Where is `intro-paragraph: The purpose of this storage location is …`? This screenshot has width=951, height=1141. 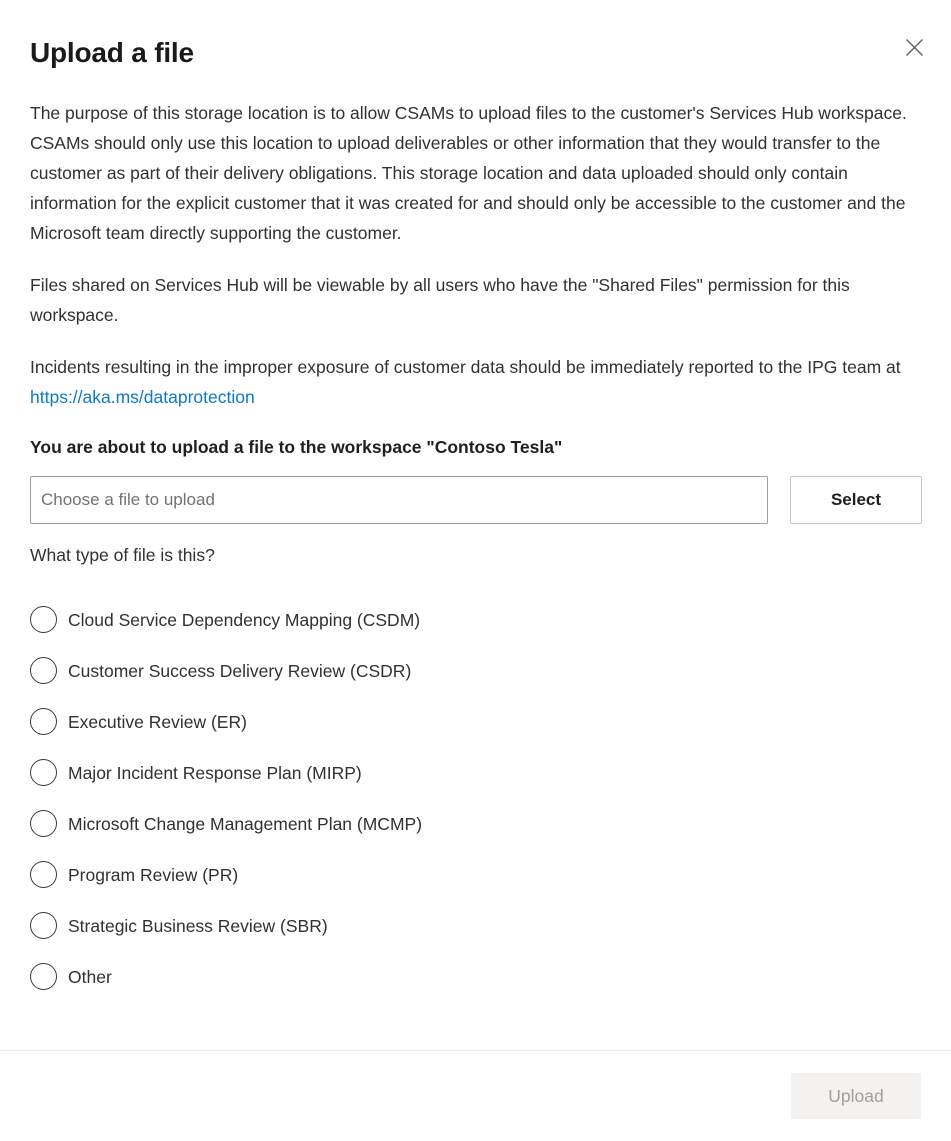 intro-paragraph: The purpose of this storage location is … is located at coordinates (468, 173).